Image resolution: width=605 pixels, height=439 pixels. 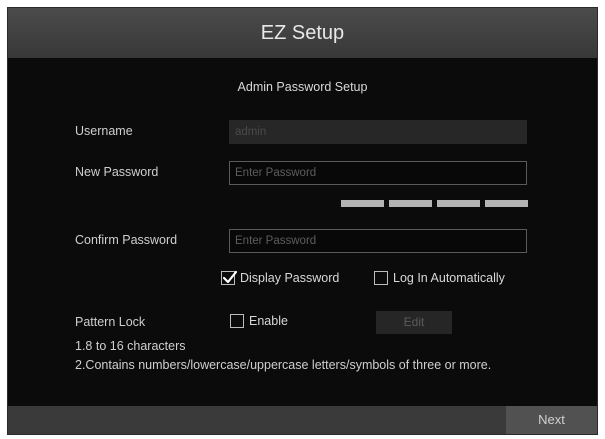 I want to click on next-button: Next, so click(x=551, y=420).